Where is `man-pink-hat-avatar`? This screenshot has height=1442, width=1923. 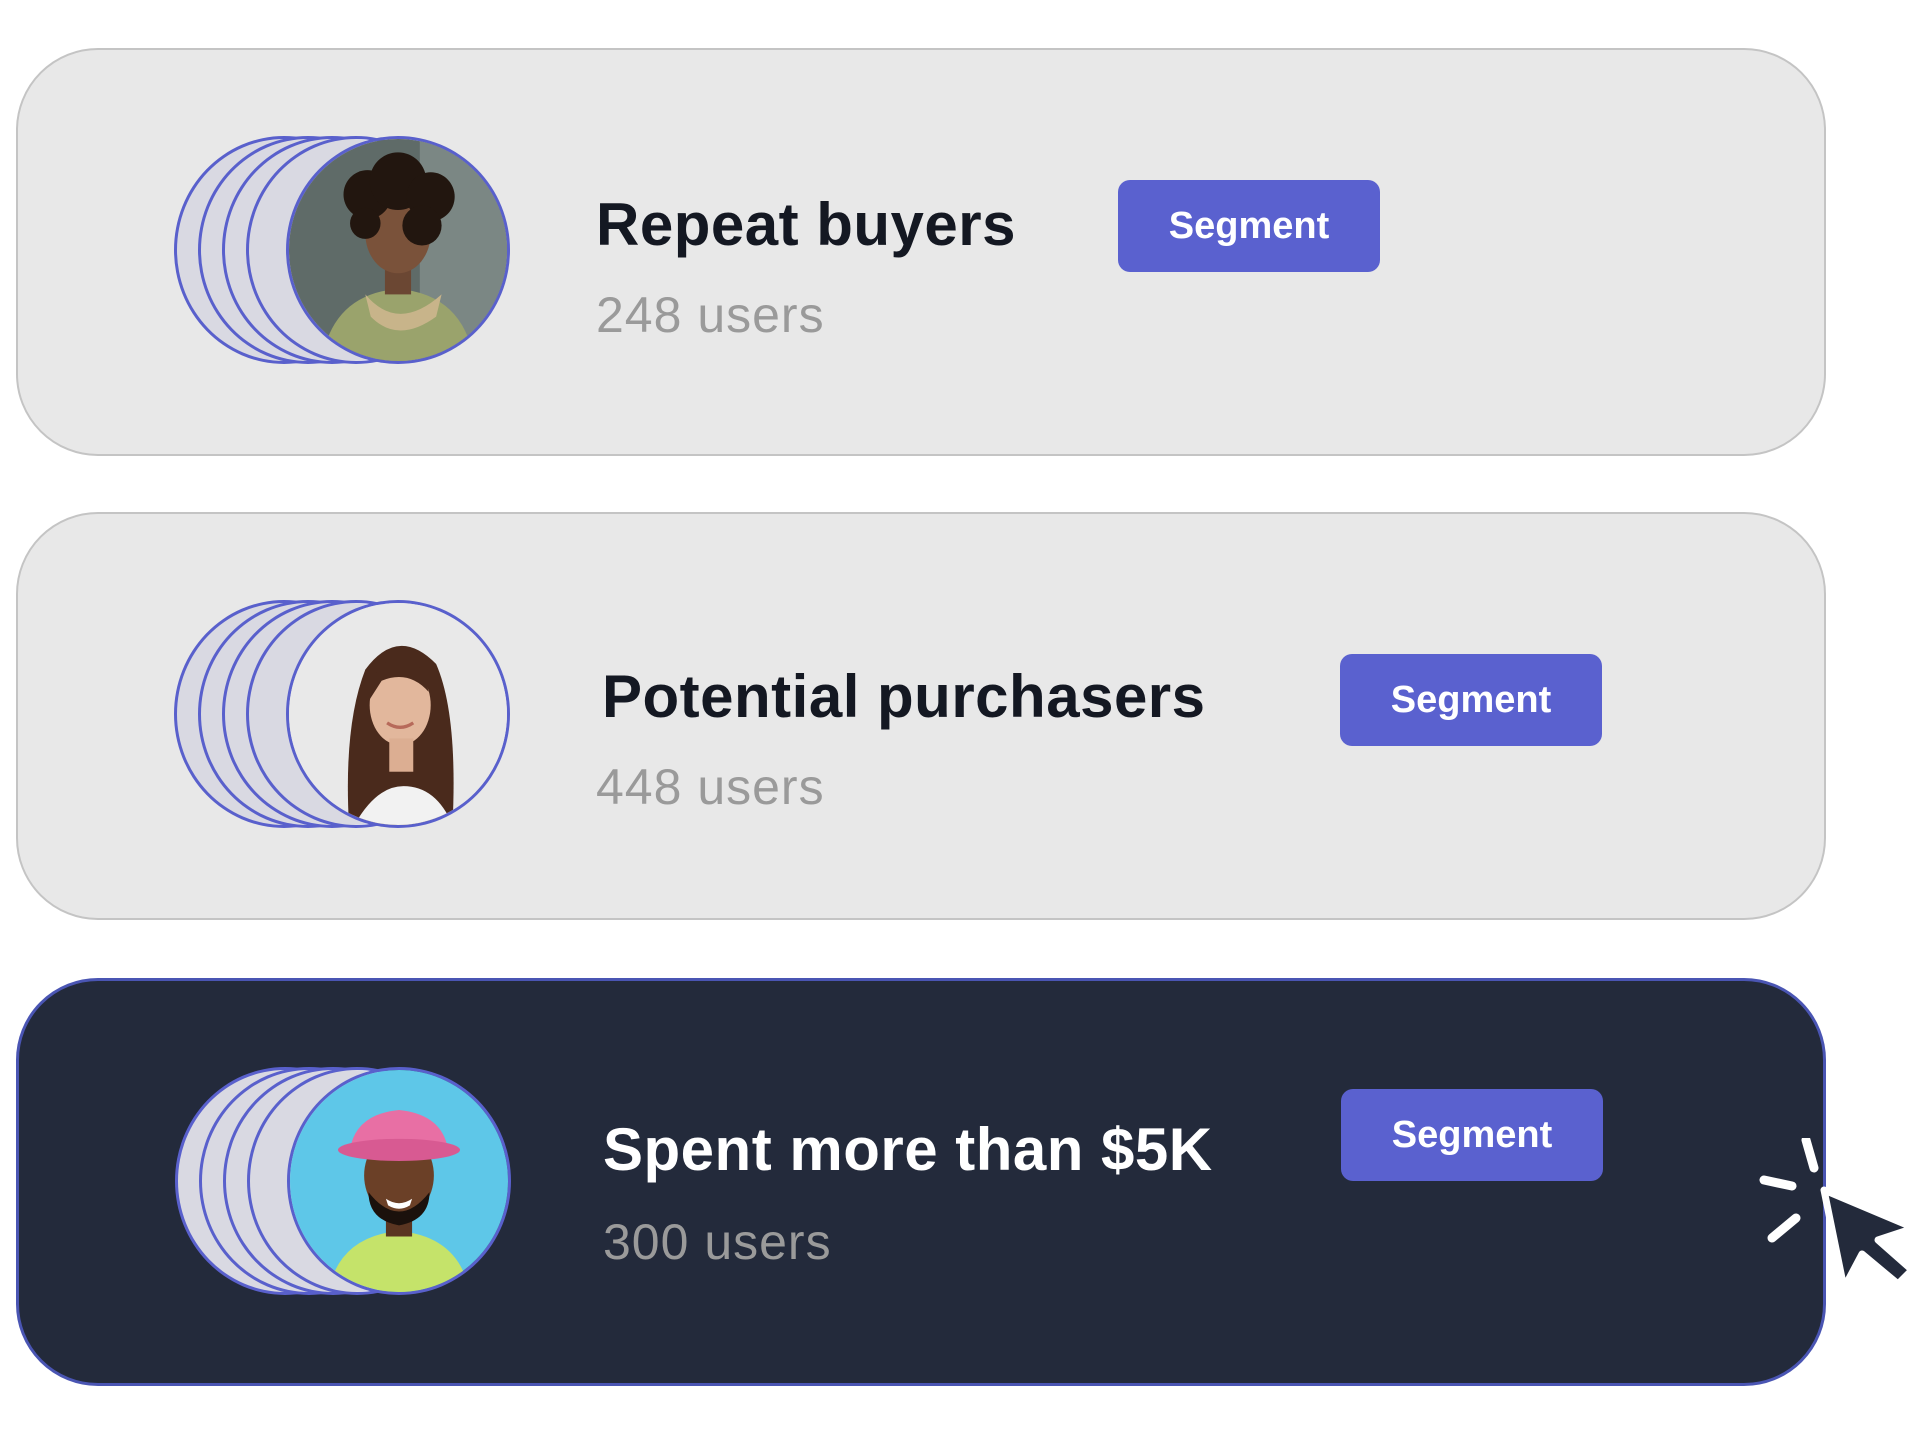 man-pink-hat-avatar is located at coordinates (399, 1181).